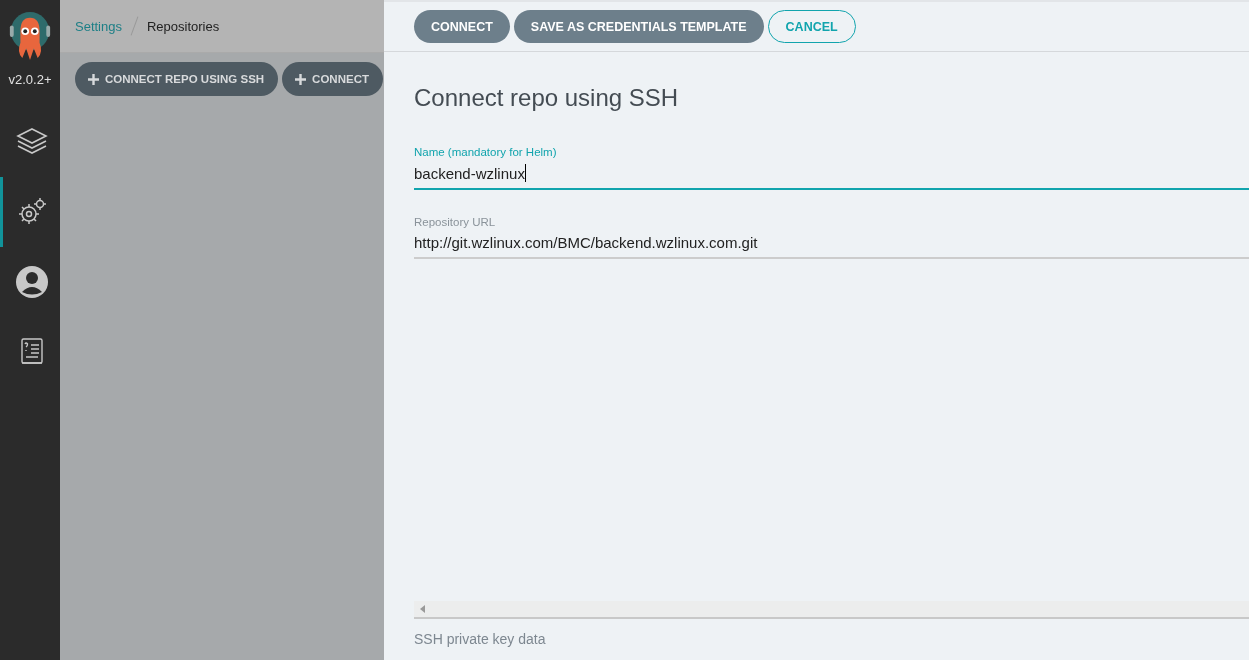 Image resolution: width=1249 pixels, height=660 pixels. I want to click on breadcrumb-current: Repositories, so click(183, 26).